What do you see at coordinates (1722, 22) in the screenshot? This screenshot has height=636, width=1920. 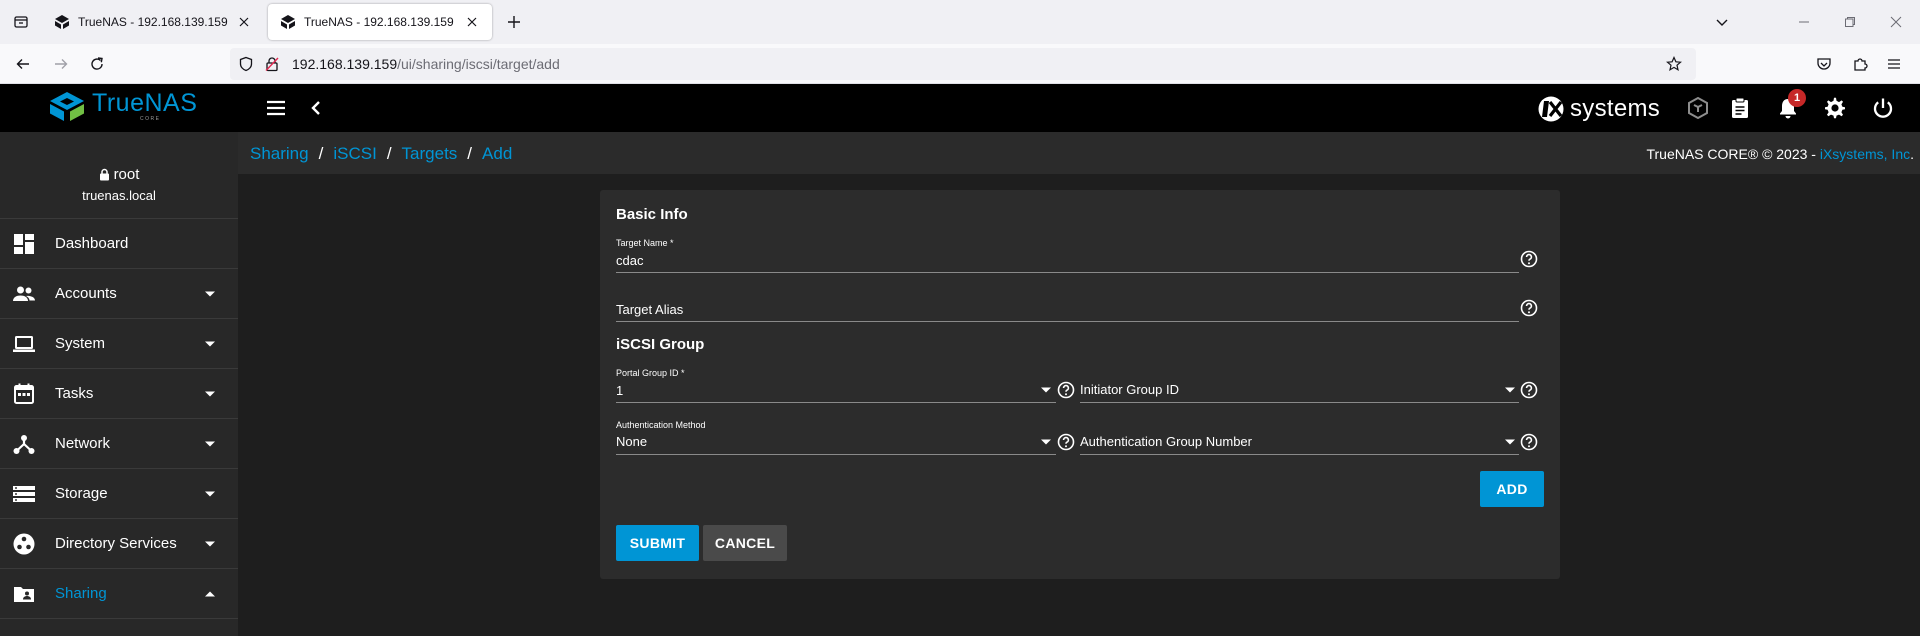 I see `list-all-tabs-icon` at bounding box center [1722, 22].